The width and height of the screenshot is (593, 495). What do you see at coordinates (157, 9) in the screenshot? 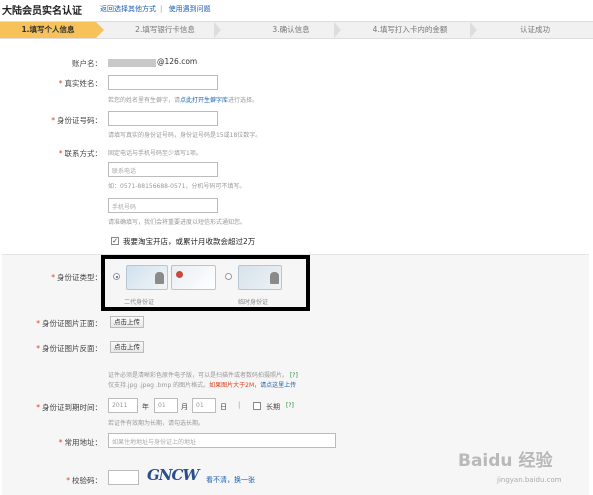
I see `header-links: 返回选择其他方式 | 使用遇到问题` at bounding box center [157, 9].